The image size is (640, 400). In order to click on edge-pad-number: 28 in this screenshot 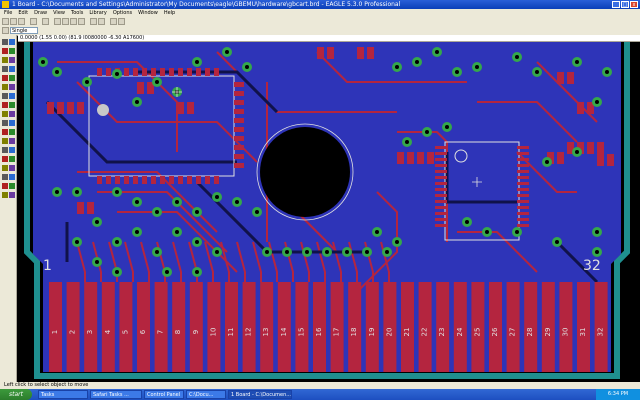, I will do `click(530, 332)`.